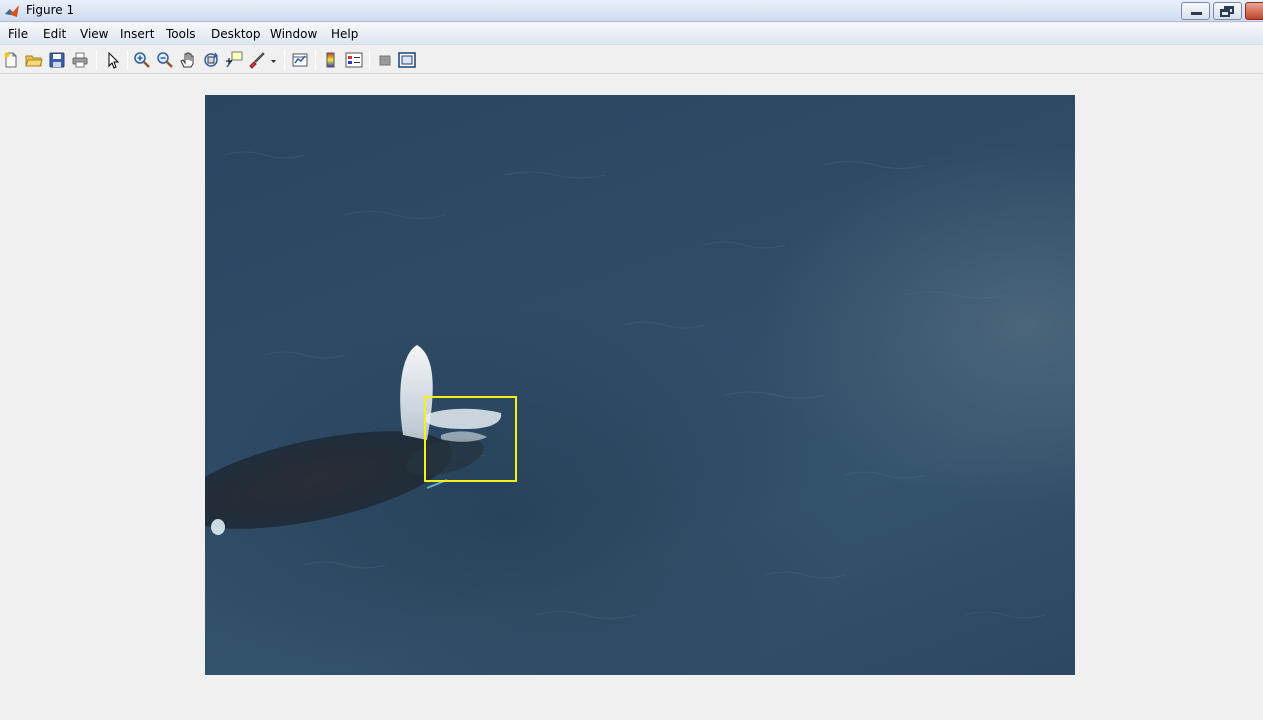 Image resolution: width=1263 pixels, height=720 pixels. I want to click on zoom-in-icon, so click(142, 60).